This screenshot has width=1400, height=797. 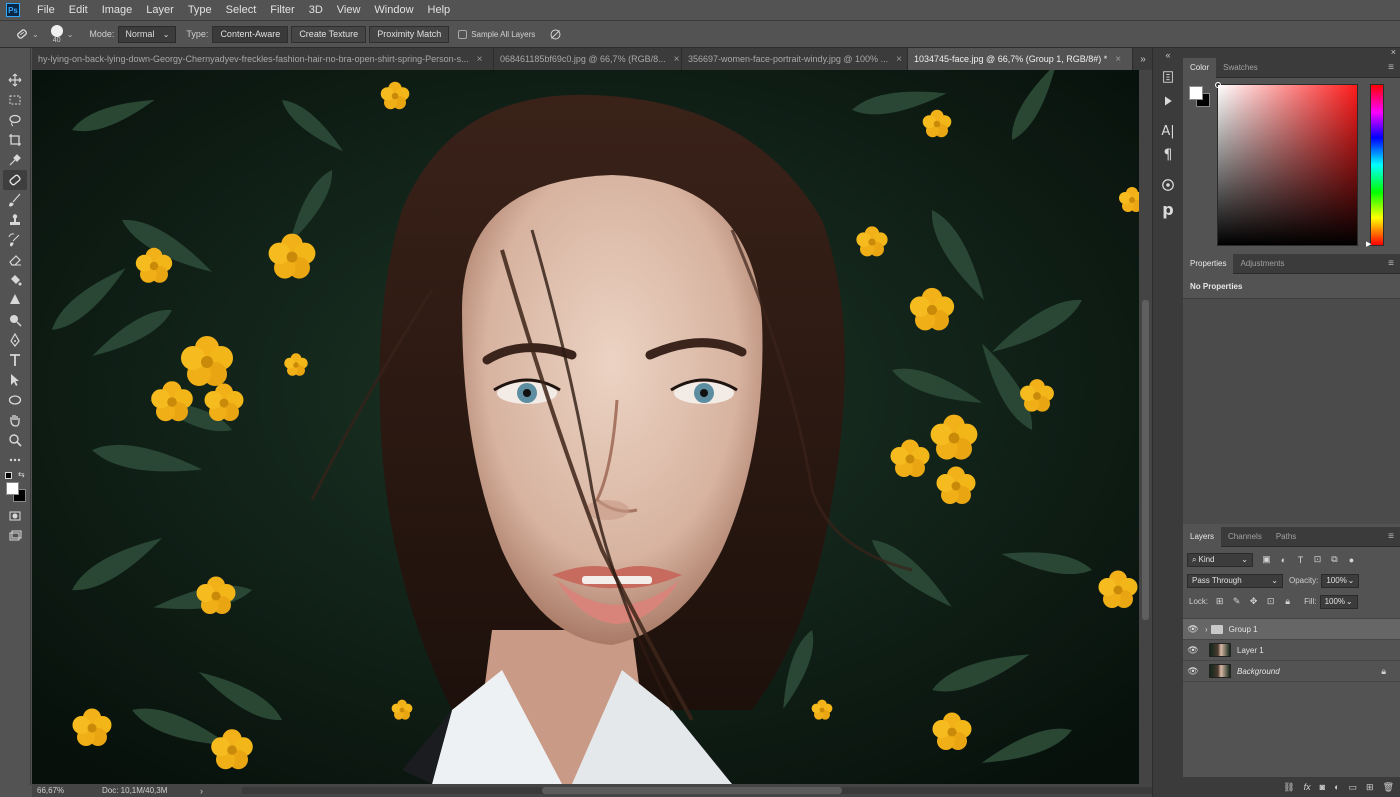 I want to click on content-aware-button: Content-Aware, so click(x=250, y=34).